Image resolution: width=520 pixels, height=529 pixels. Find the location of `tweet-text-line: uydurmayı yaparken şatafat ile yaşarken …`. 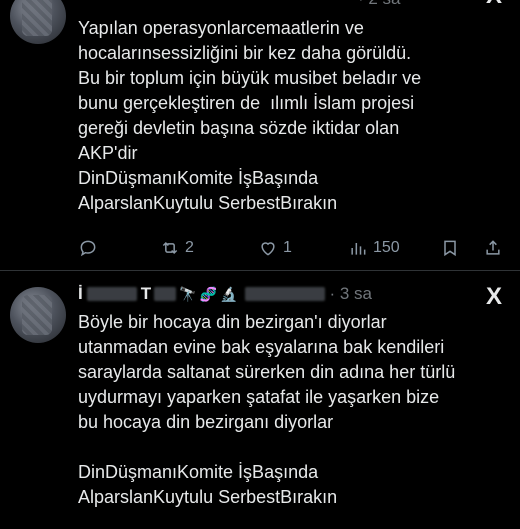

tweet-text-line: uydurmayı yaparken şatafat ile yaşarken … is located at coordinates (259, 397).